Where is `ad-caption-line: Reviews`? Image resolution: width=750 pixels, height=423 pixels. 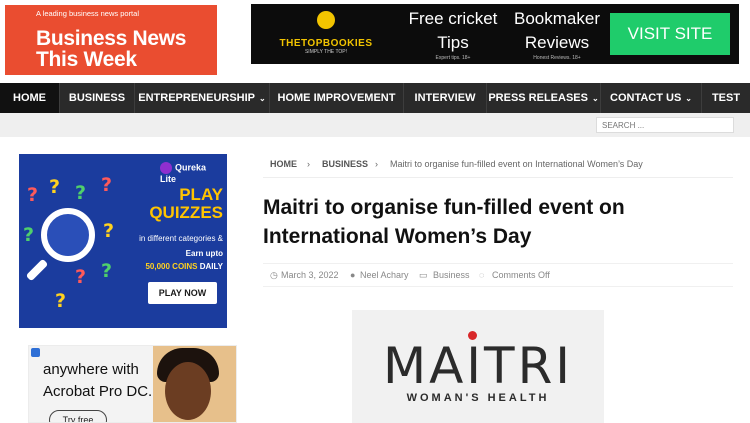 ad-caption-line: Reviews is located at coordinates (557, 42).